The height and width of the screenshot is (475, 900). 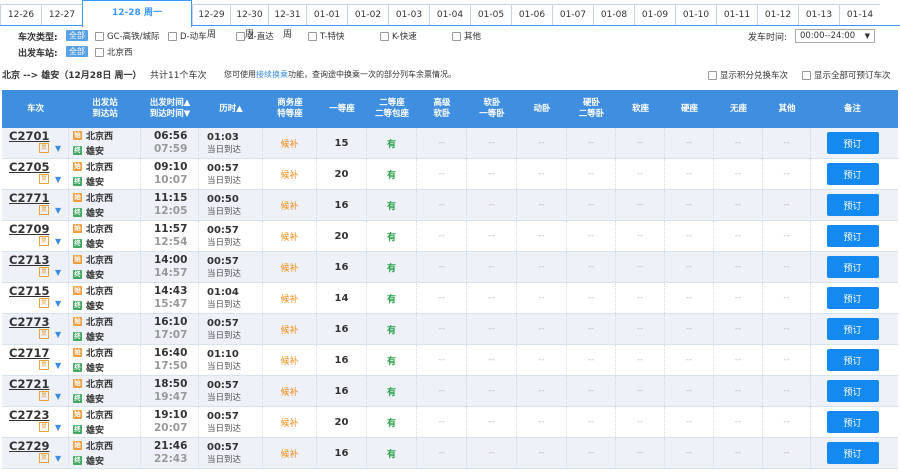 What do you see at coordinates (367, 15) in the screenshot?
I see `date-tab: 01-02` at bounding box center [367, 15].